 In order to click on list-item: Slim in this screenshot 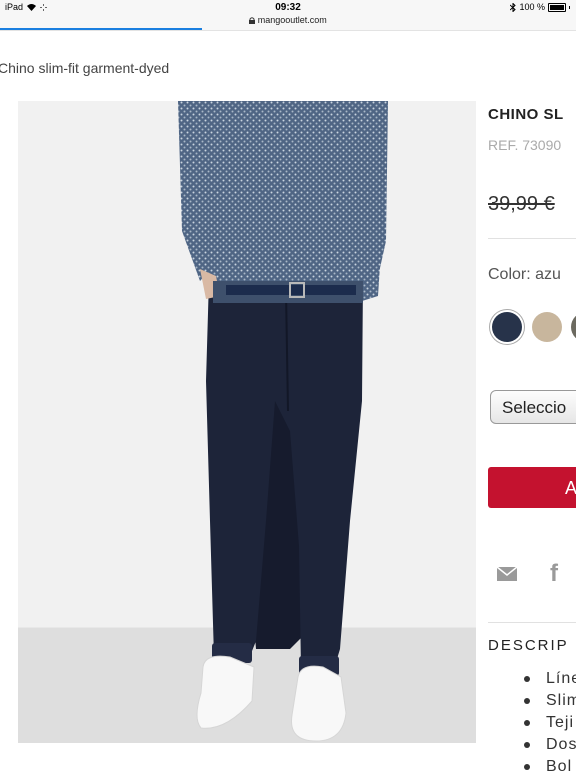, I will do `click(532, 701)`.